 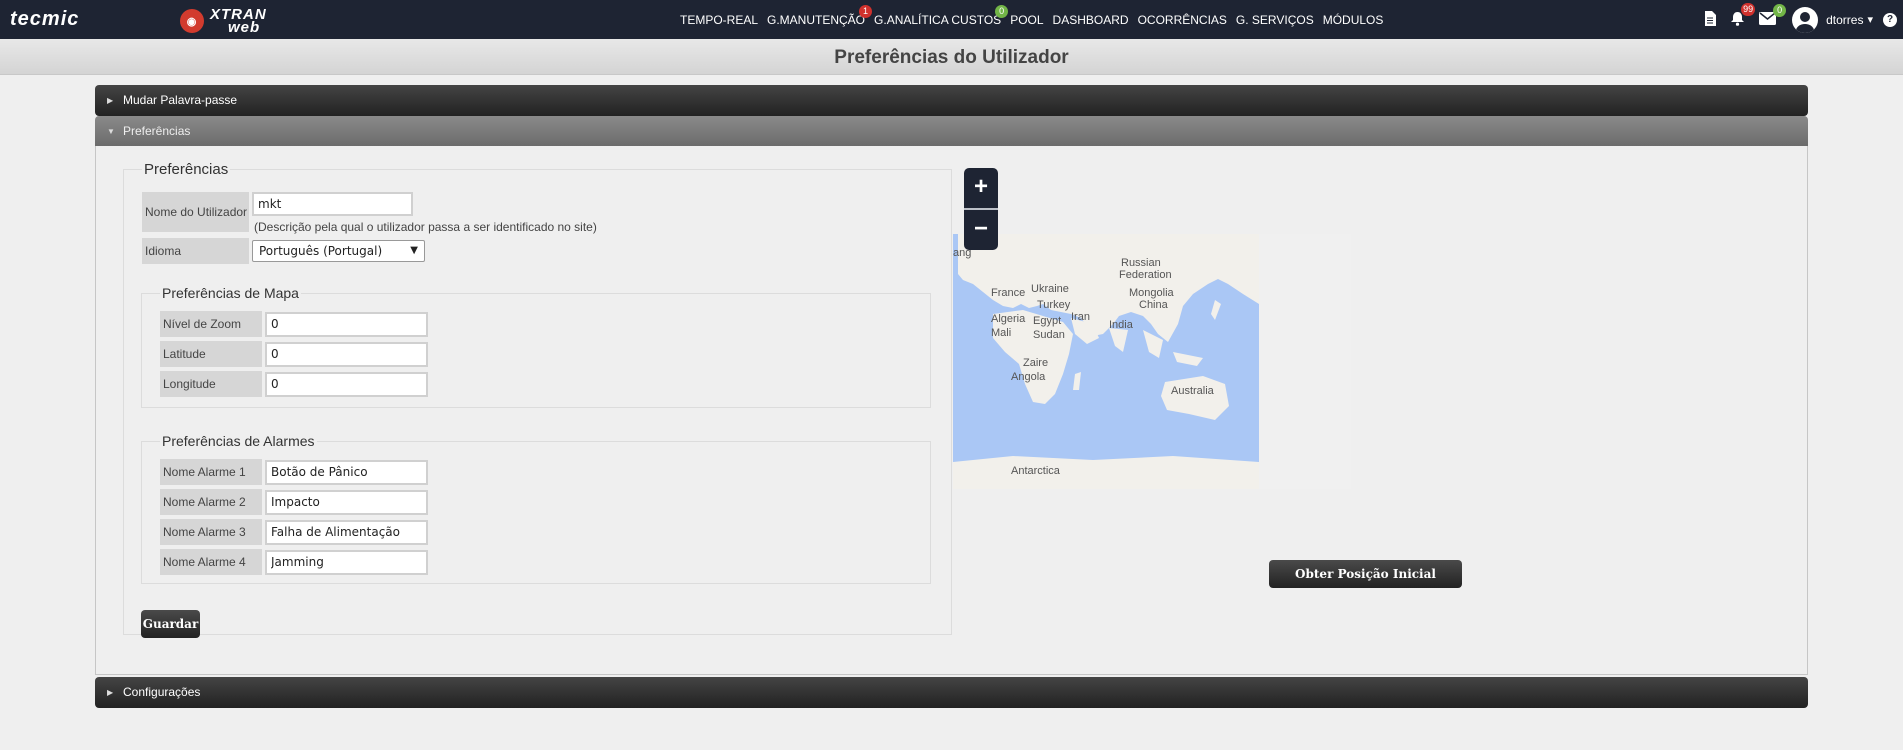 I want to click on svg-text: France, so click(x=1008, y=293).